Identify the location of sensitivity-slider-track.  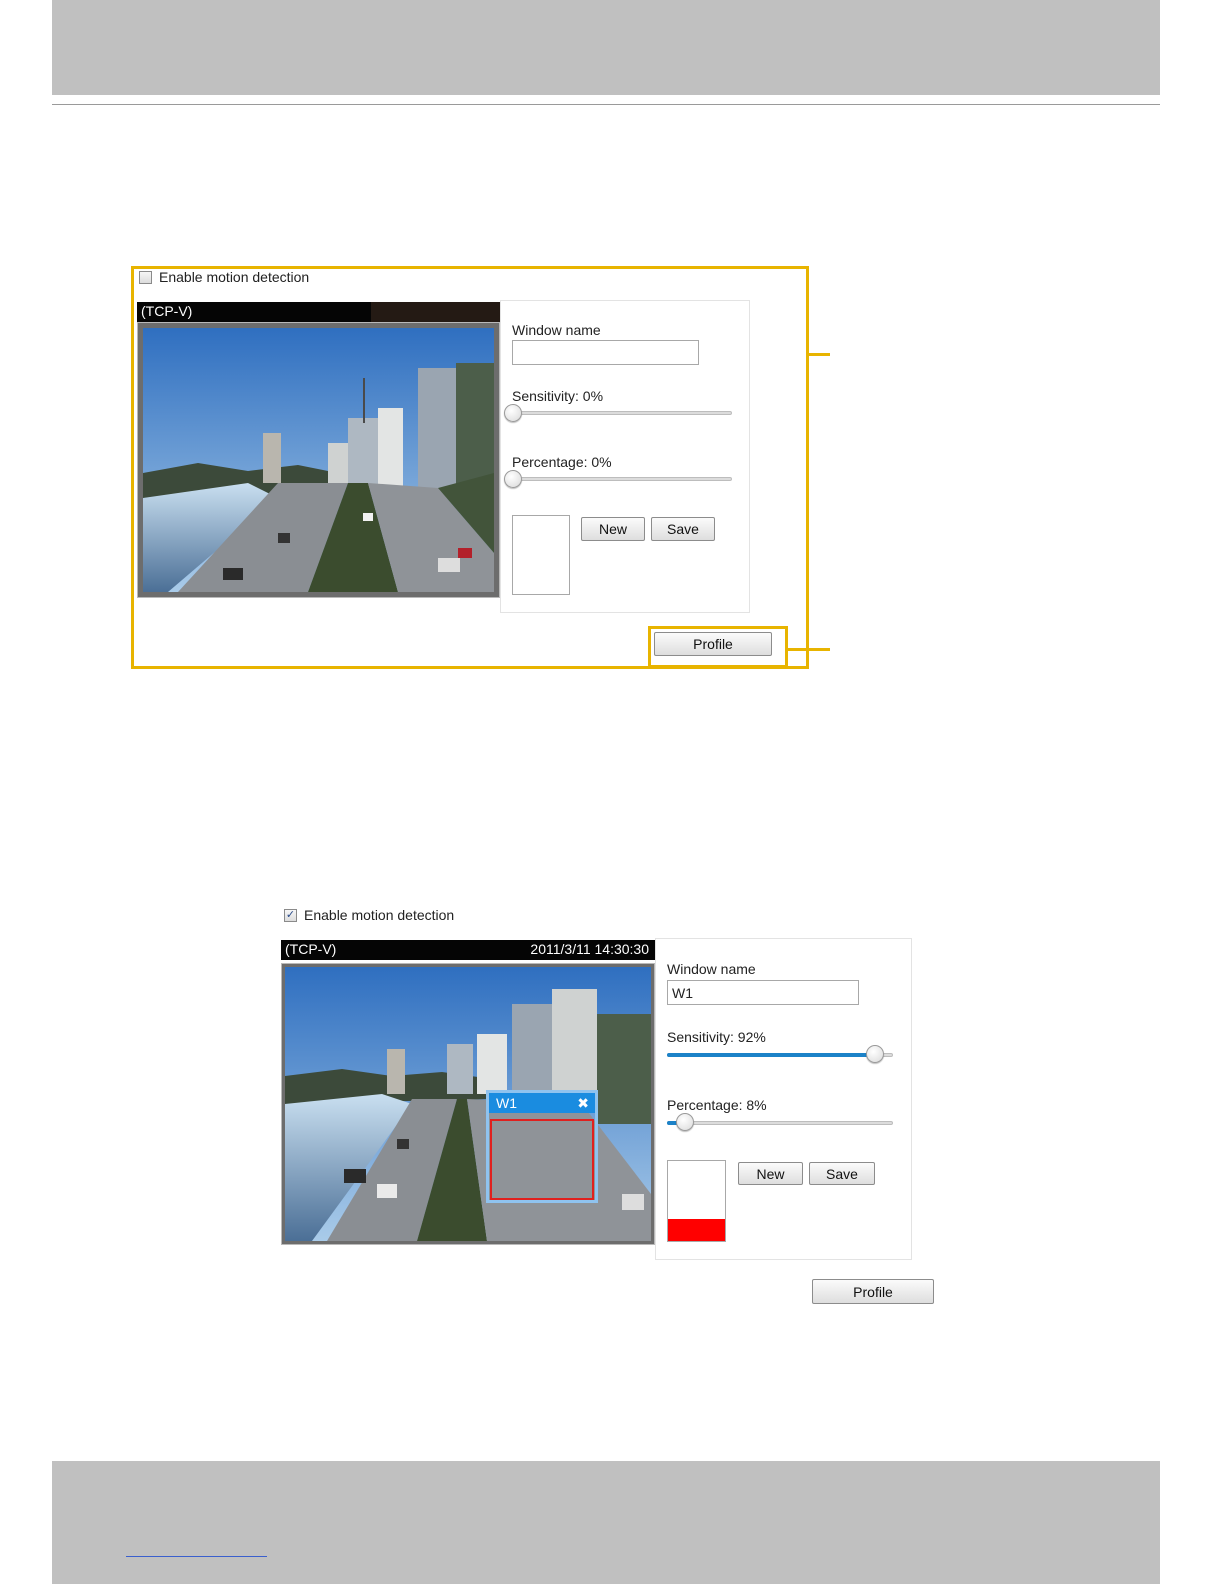
(622, 413).